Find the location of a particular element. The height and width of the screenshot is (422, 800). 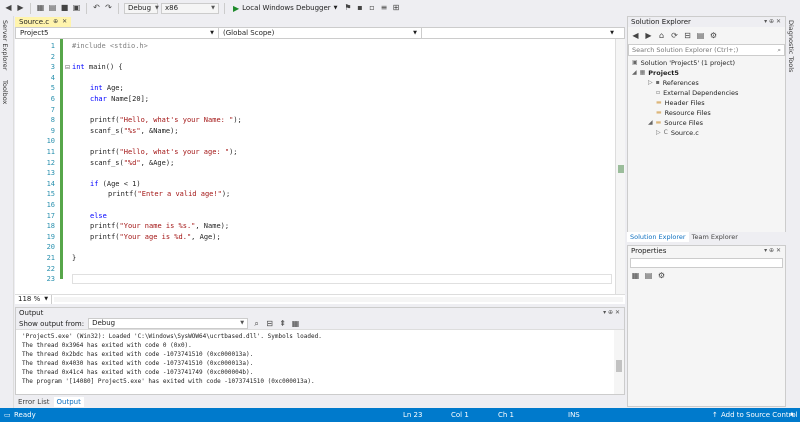

new-project-icon: ▦ is located at coordinates (40, 8).